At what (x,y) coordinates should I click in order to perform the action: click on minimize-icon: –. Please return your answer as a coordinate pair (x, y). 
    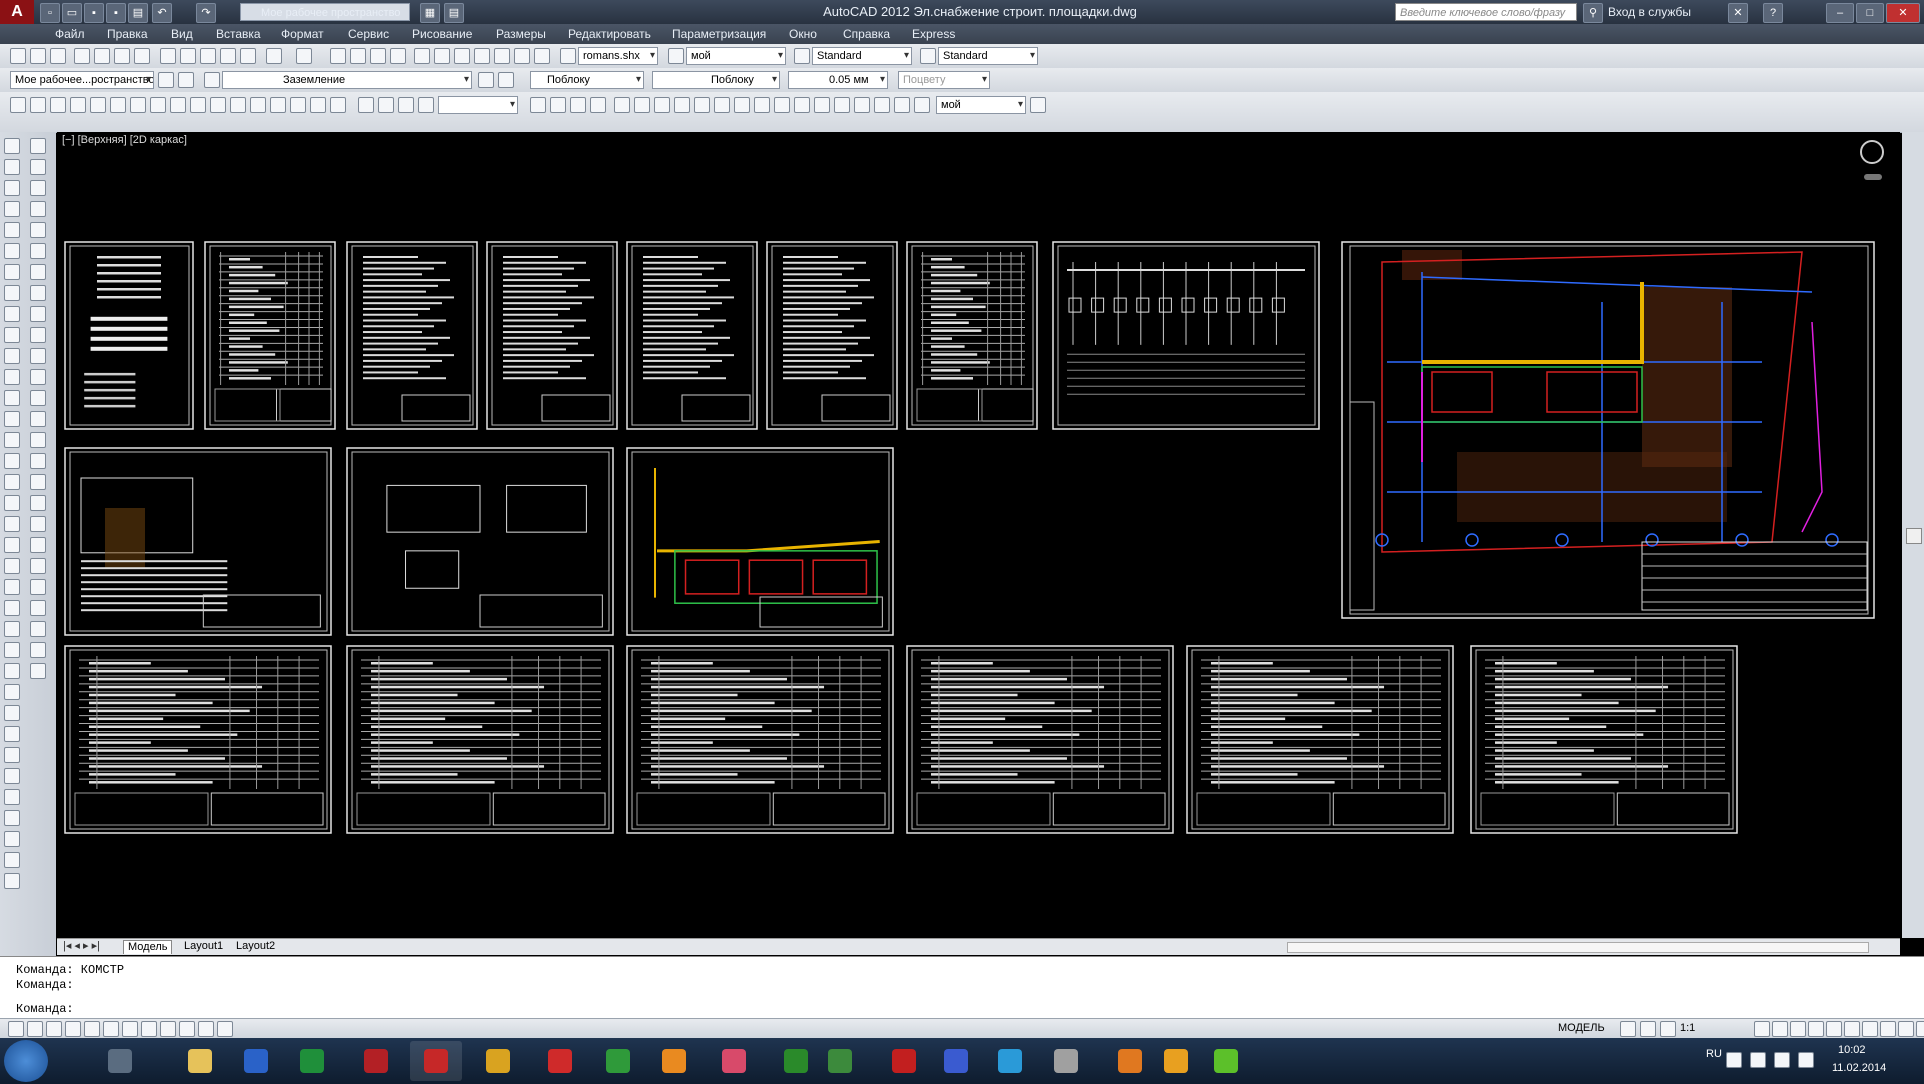
    Looking at the image, I should click on (1840, 13).